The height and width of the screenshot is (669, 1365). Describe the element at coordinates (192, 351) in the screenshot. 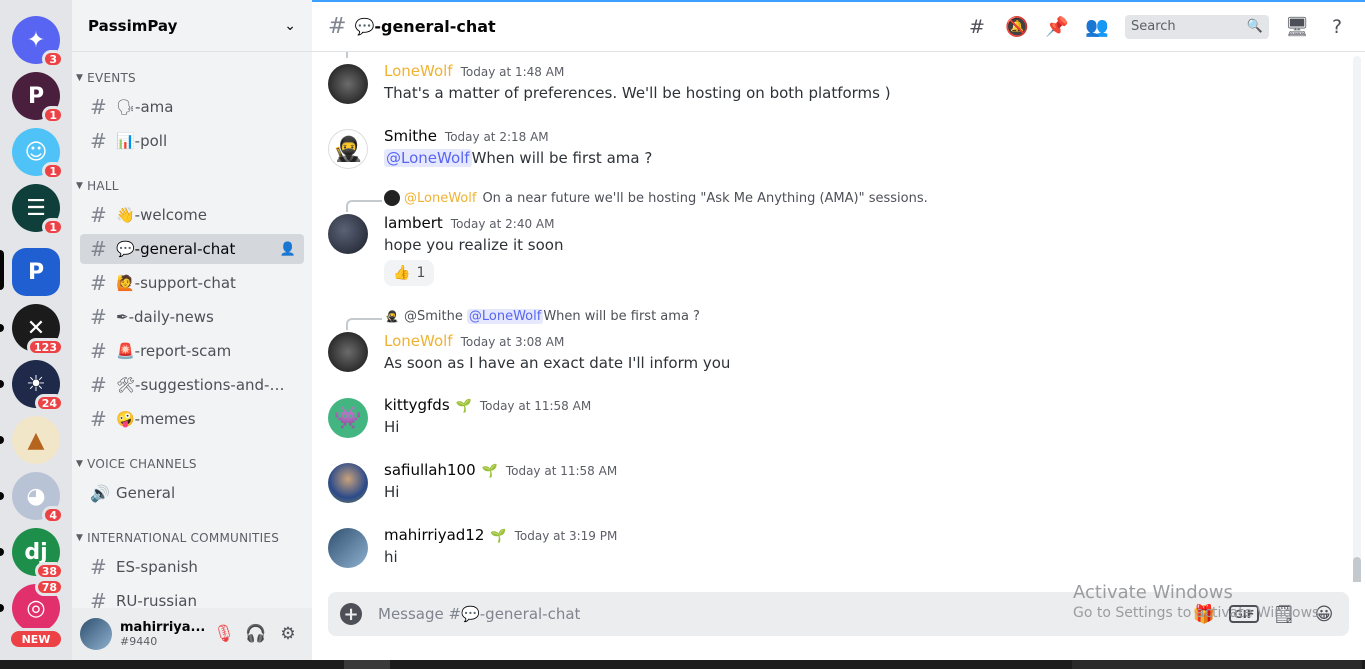

I see `channel-report-scam: # 🚨-report-scam` at that location.